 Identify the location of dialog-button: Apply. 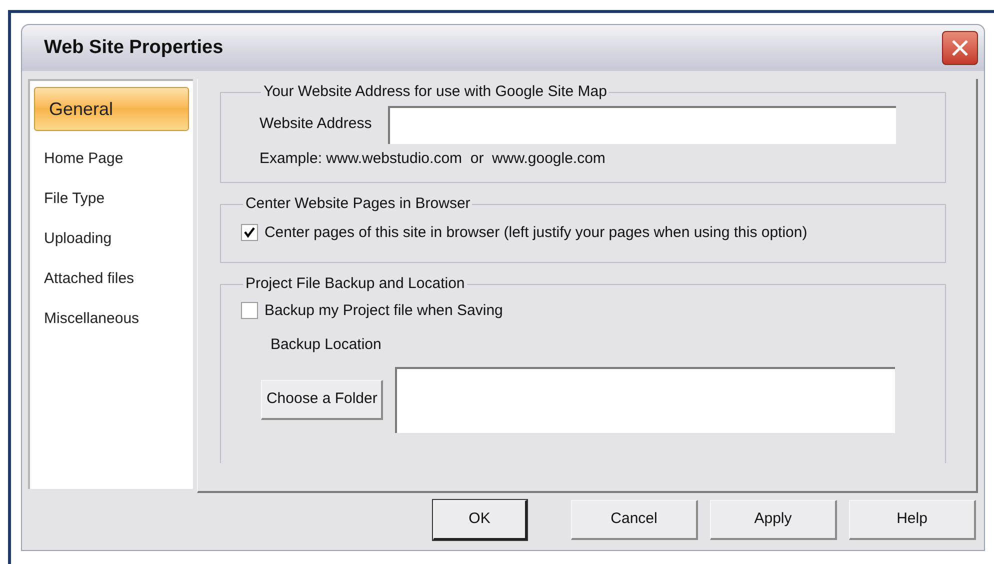
(773, 520).